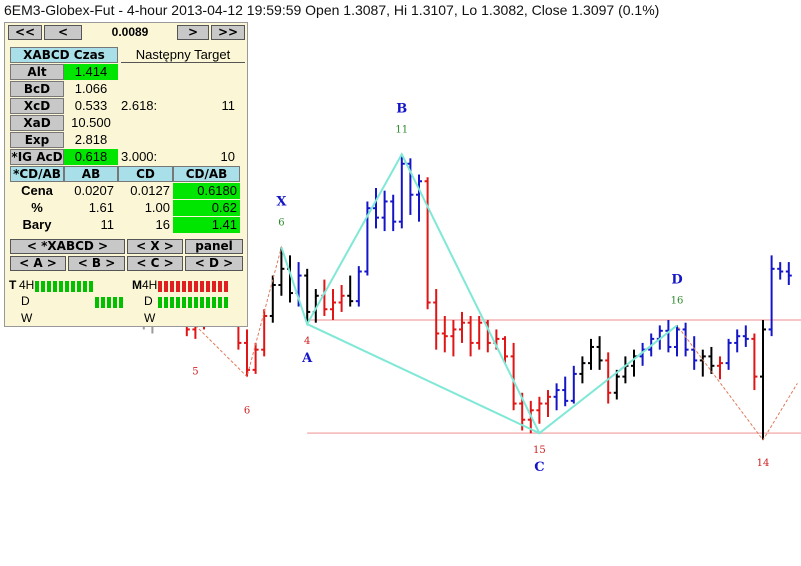 This screenshot has height=566, width=801. Describe the element at coordinates (37, 190) in the screenshot. I see `table-row-label: Cena` at that location.